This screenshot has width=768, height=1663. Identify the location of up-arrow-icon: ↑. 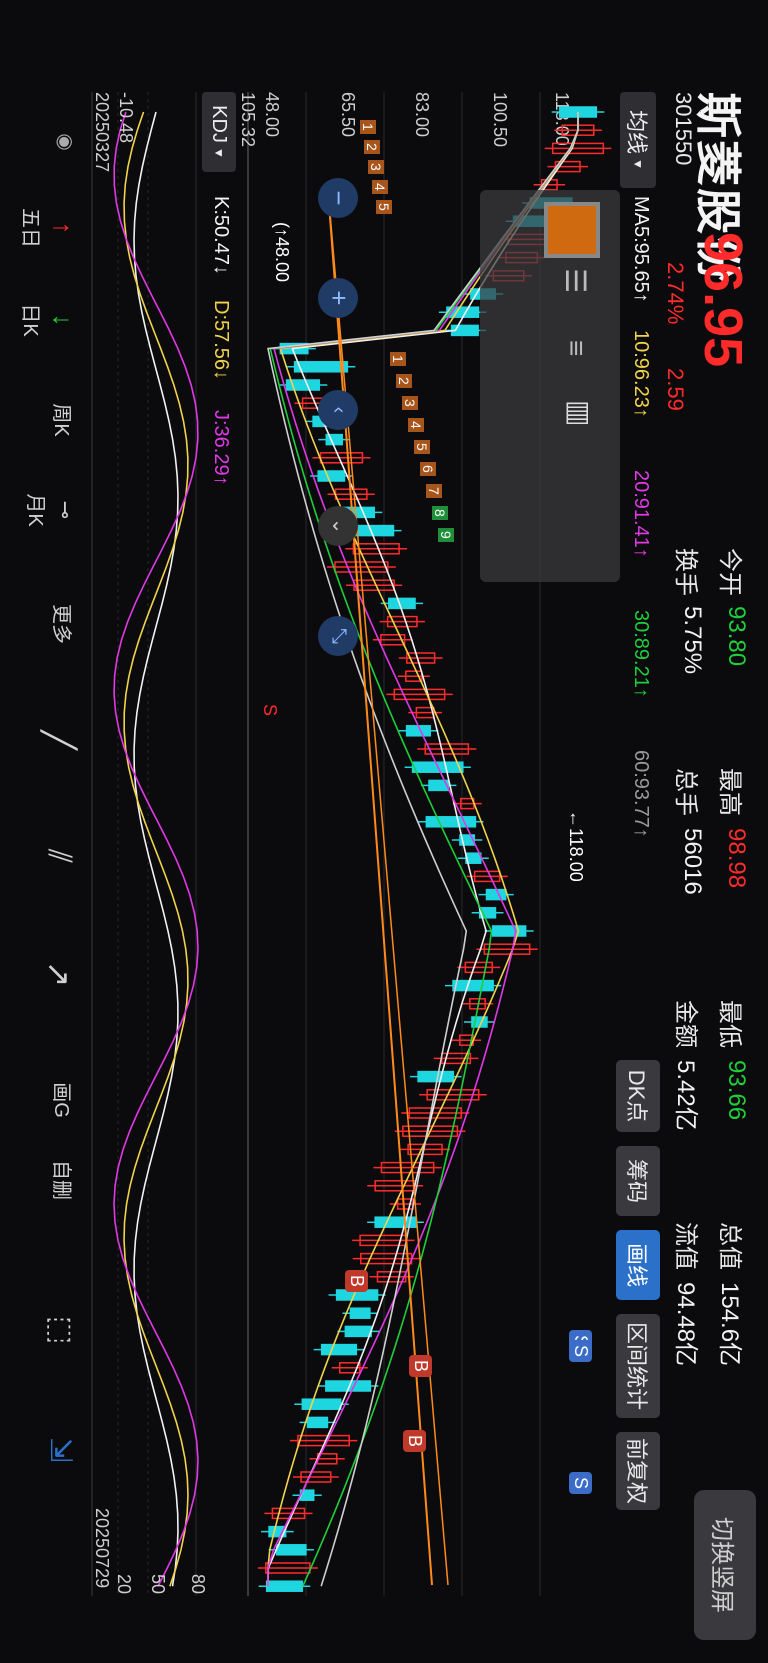
(63, 228).